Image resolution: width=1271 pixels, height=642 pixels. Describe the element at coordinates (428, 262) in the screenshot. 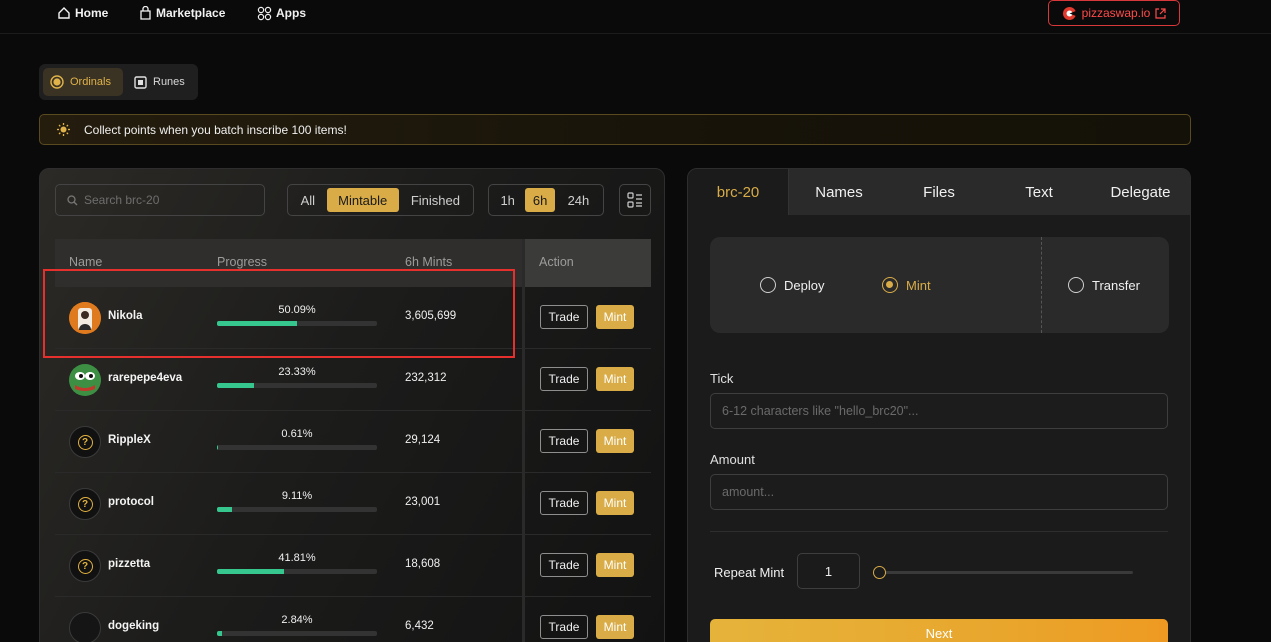

I see `column-mints: 6h Mints` at that location.